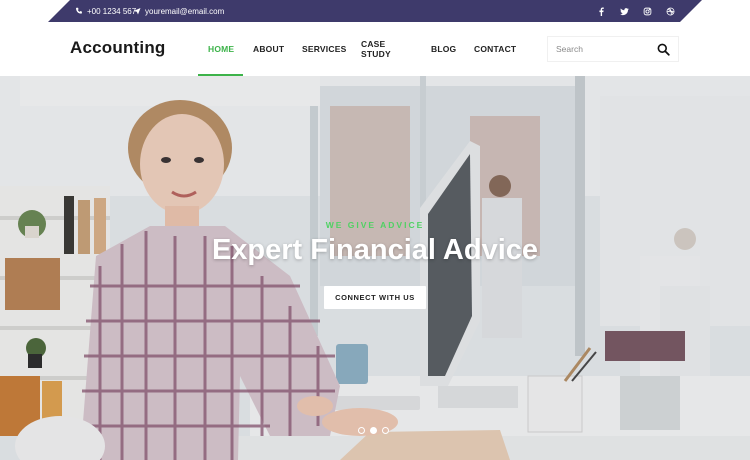 The image size is (750, 460). Describe the element at coordinates (663, 49) in the screenshot. I see `search-icon` at that location.